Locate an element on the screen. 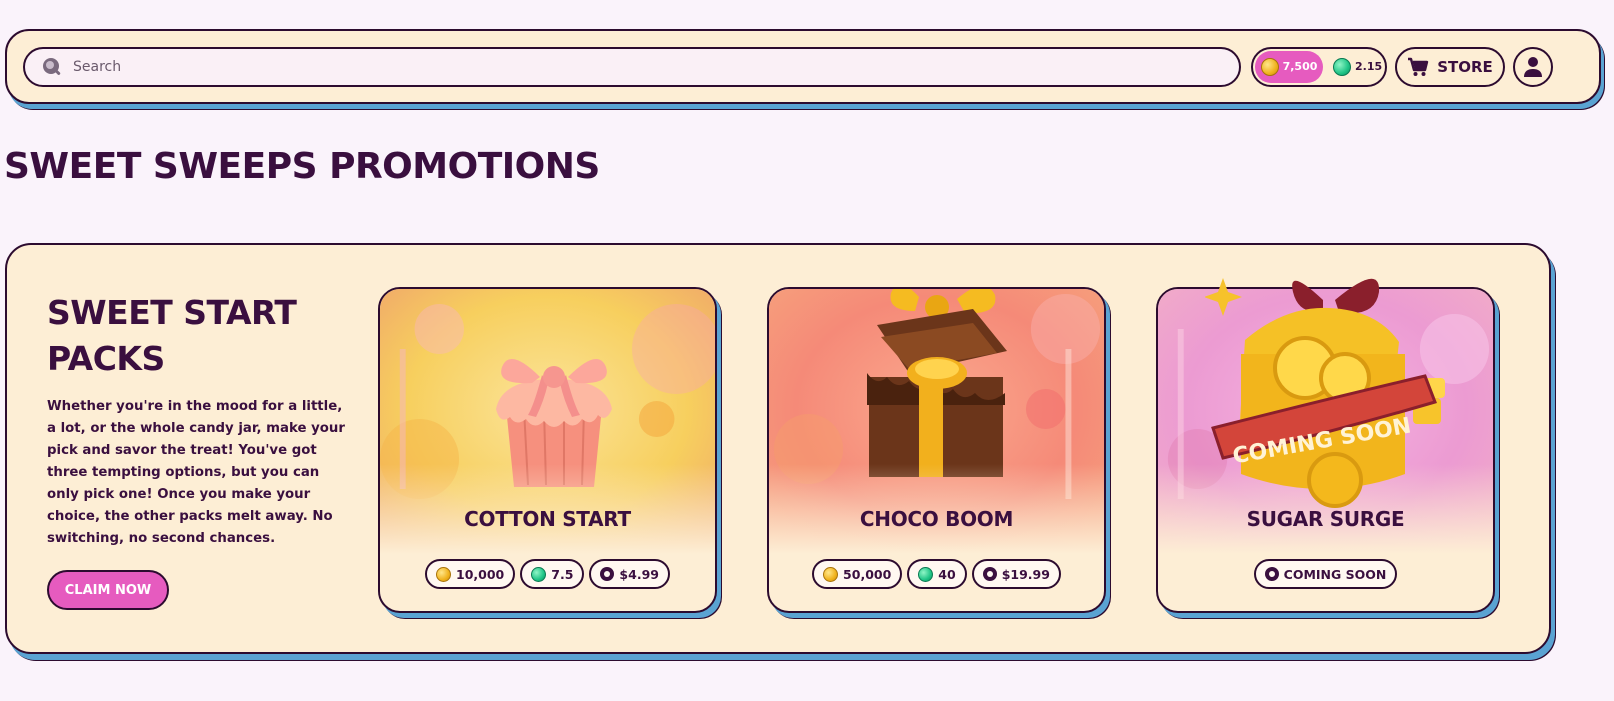 The width and height of the screenshot is (1614, 701). price-button: $19.99 is located at coordinates (1016, 574).